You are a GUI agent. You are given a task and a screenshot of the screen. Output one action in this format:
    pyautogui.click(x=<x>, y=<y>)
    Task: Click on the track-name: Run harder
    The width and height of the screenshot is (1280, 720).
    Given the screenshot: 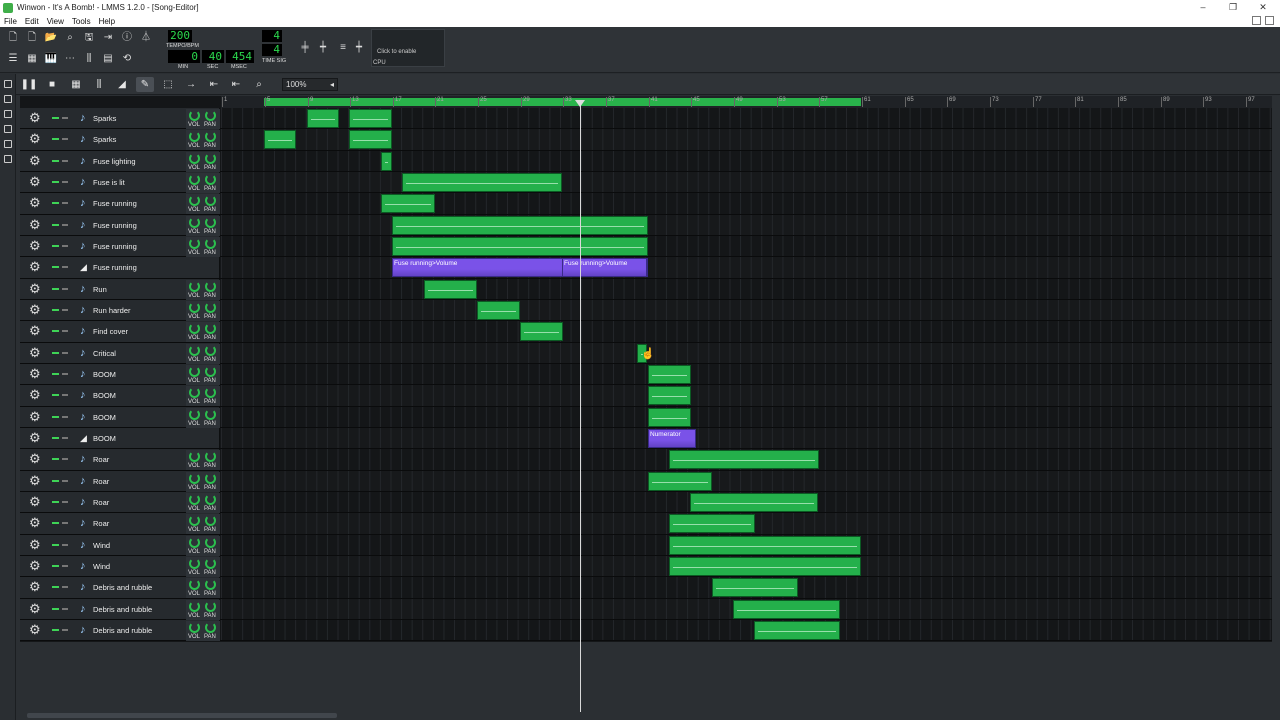 What is the action you would take?
    pyautogui.click(x=112, y=310)
    